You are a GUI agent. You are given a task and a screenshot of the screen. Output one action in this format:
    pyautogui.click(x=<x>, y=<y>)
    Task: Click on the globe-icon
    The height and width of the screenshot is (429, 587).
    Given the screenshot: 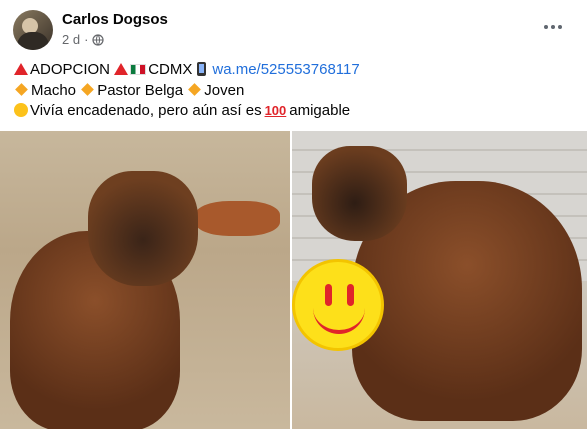 What is the action you would take?
    pyautogui.click(x=98, y=39)
    